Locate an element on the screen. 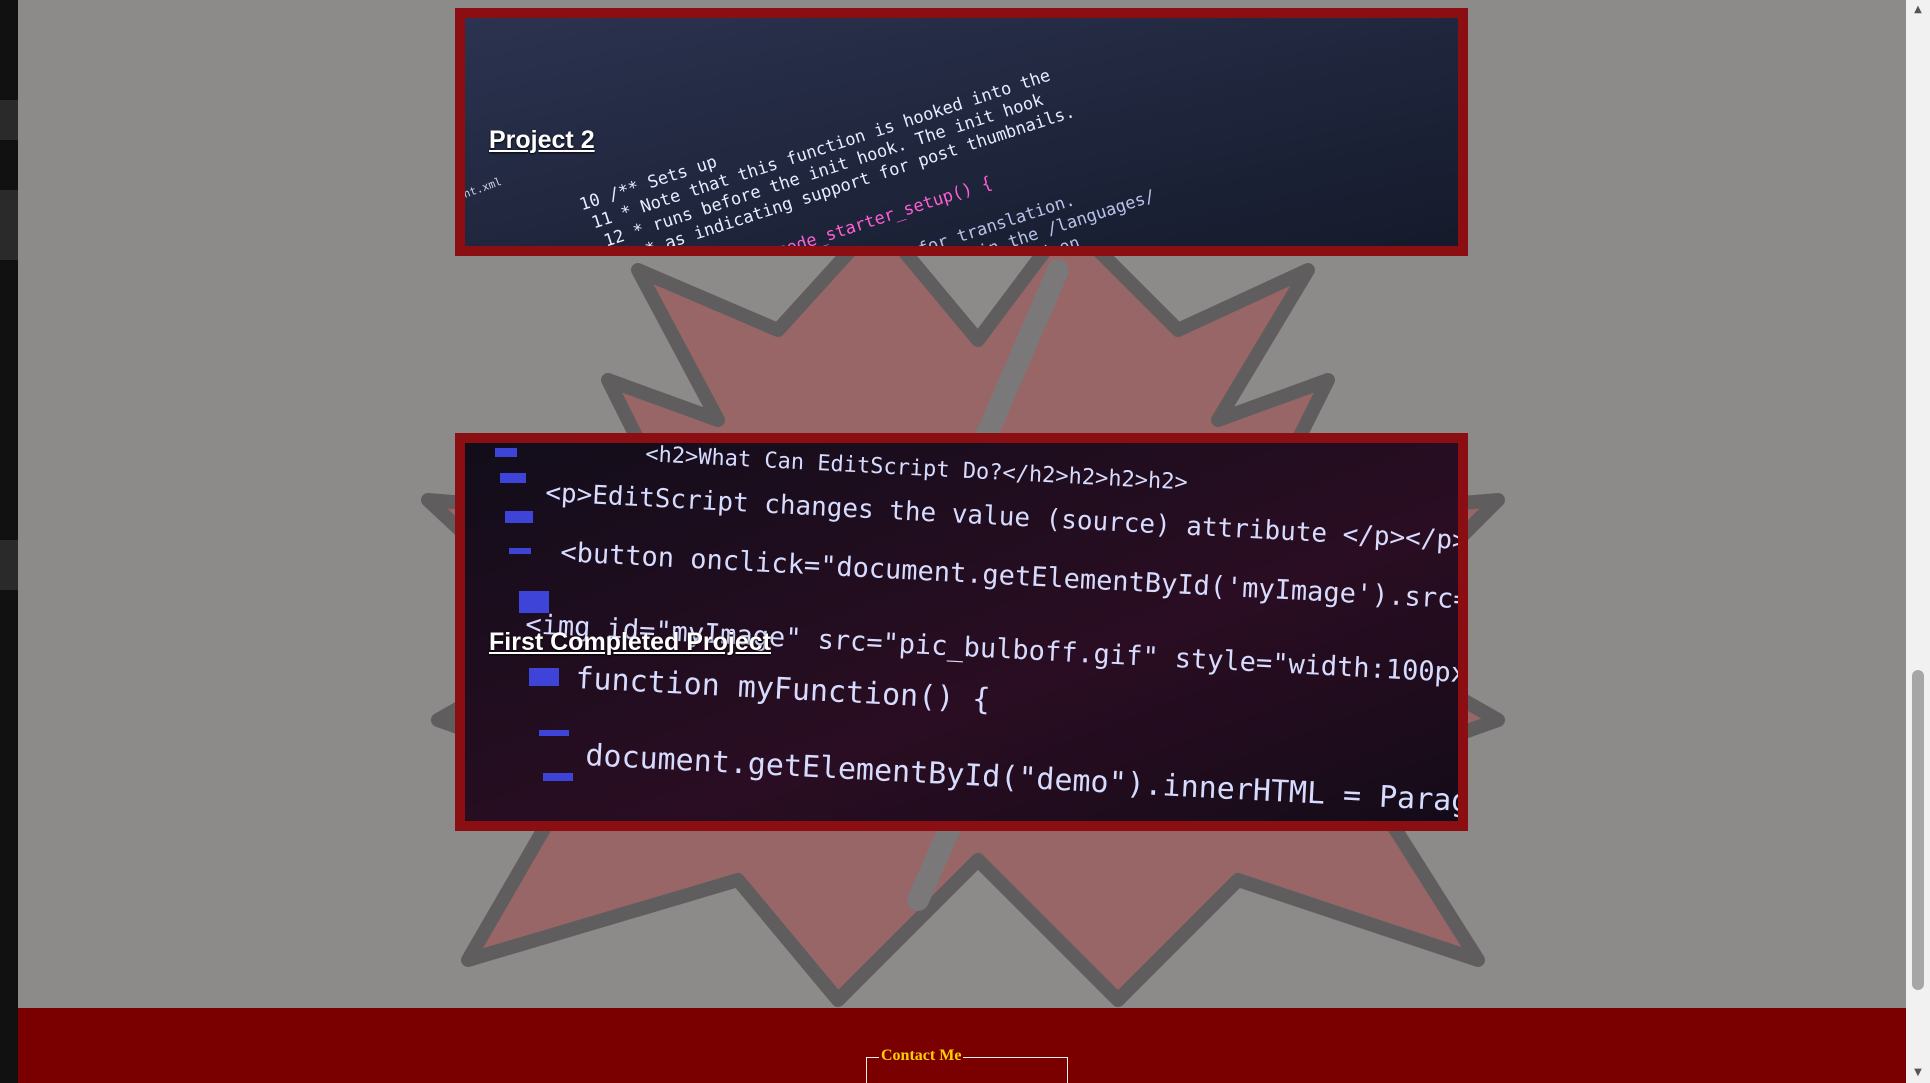  scrollbar-thumb is located at coordinates (1918, 830).